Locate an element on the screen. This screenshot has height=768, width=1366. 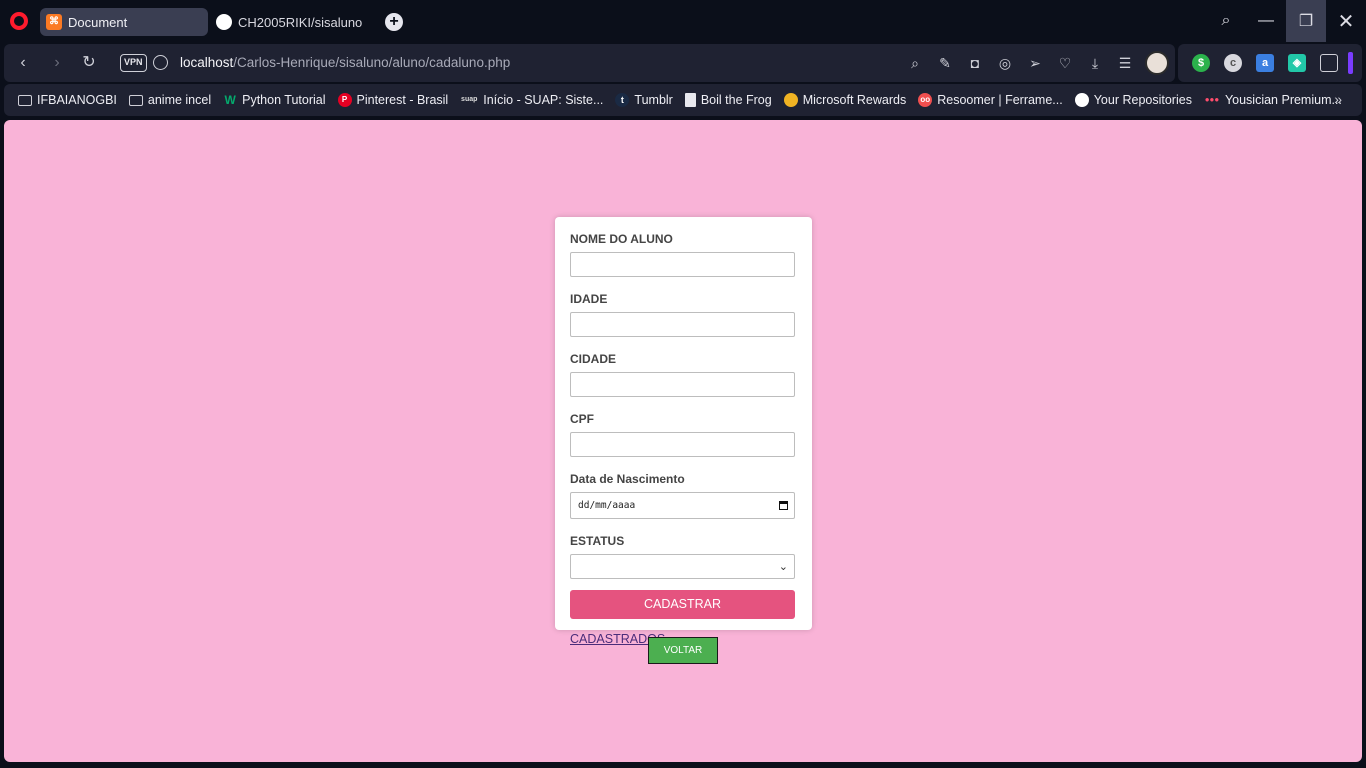
bookmark-label: Microsoft Rewards is located at coordinates (854, 100).